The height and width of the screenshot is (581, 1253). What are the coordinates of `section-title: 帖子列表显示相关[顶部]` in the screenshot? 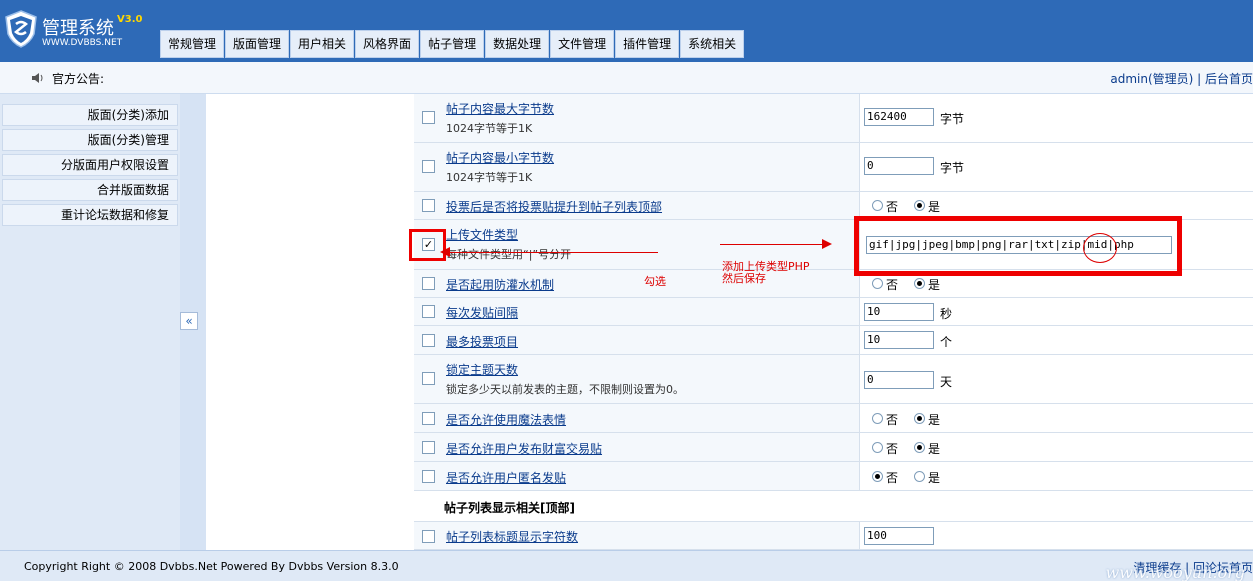 It's located at (509, 508).